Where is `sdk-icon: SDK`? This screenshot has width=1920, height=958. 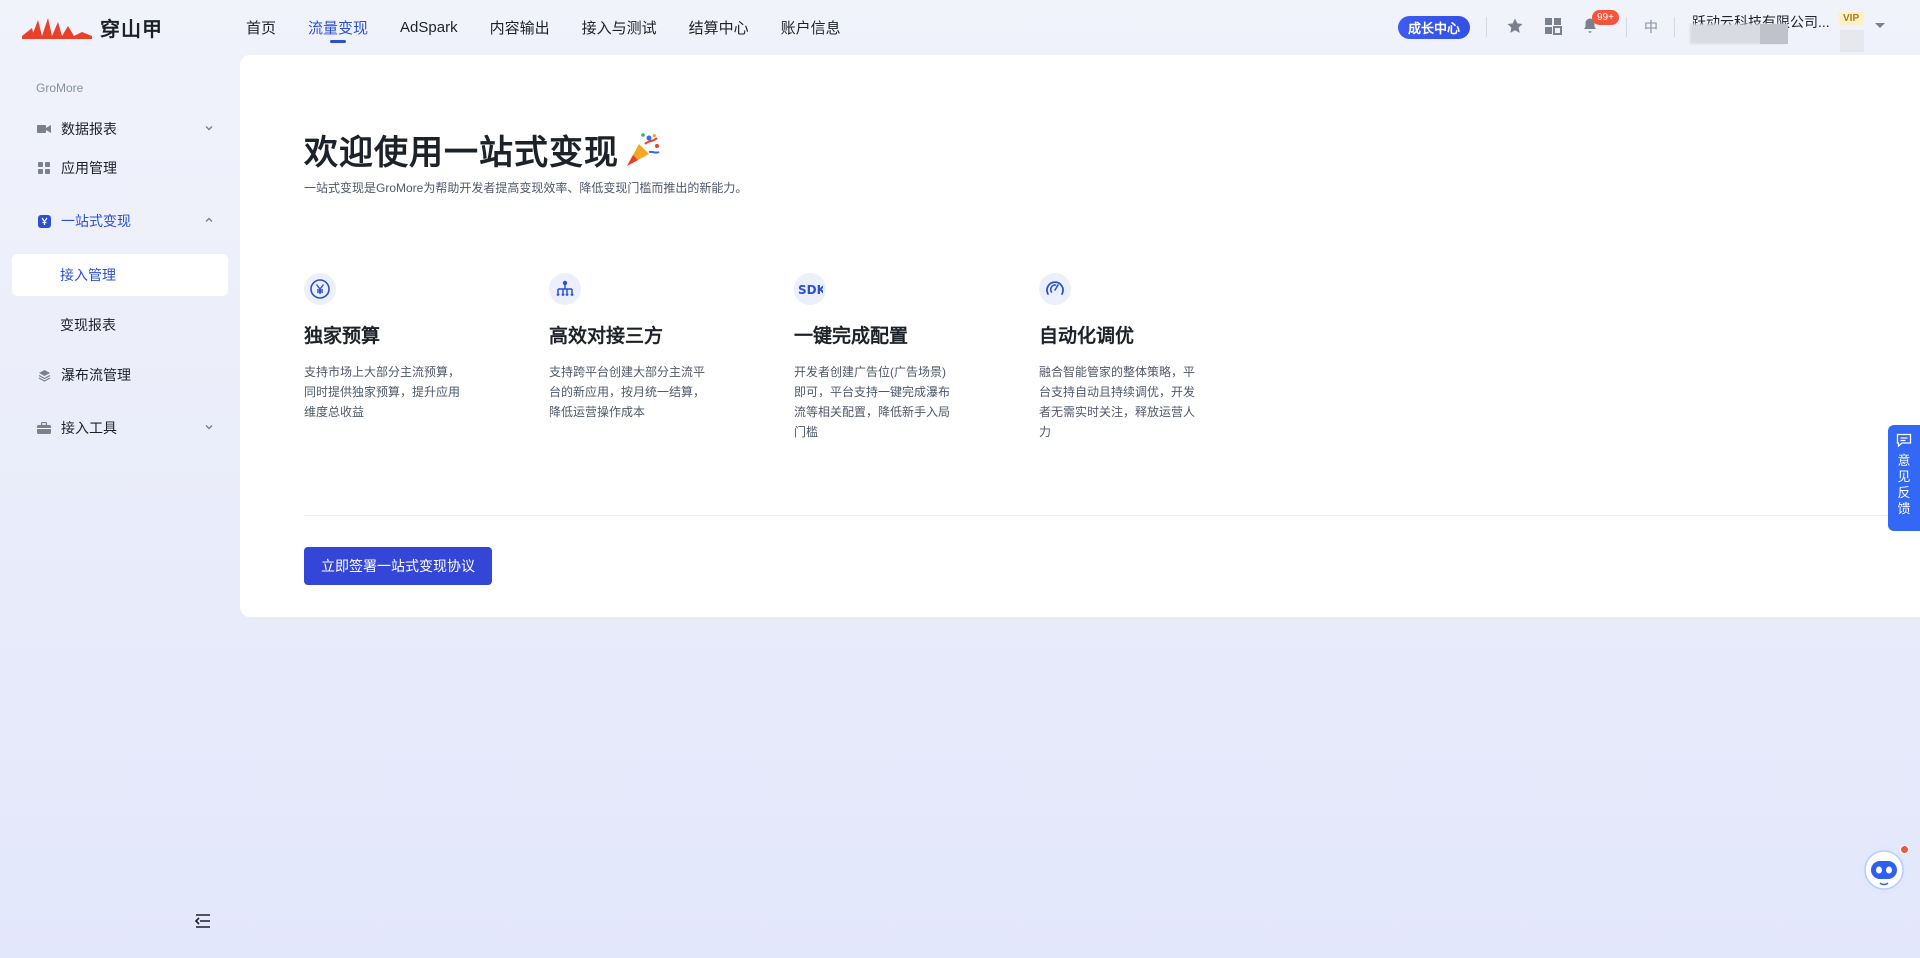
sdk-icon: SDK is located at coordinates (810, 289).